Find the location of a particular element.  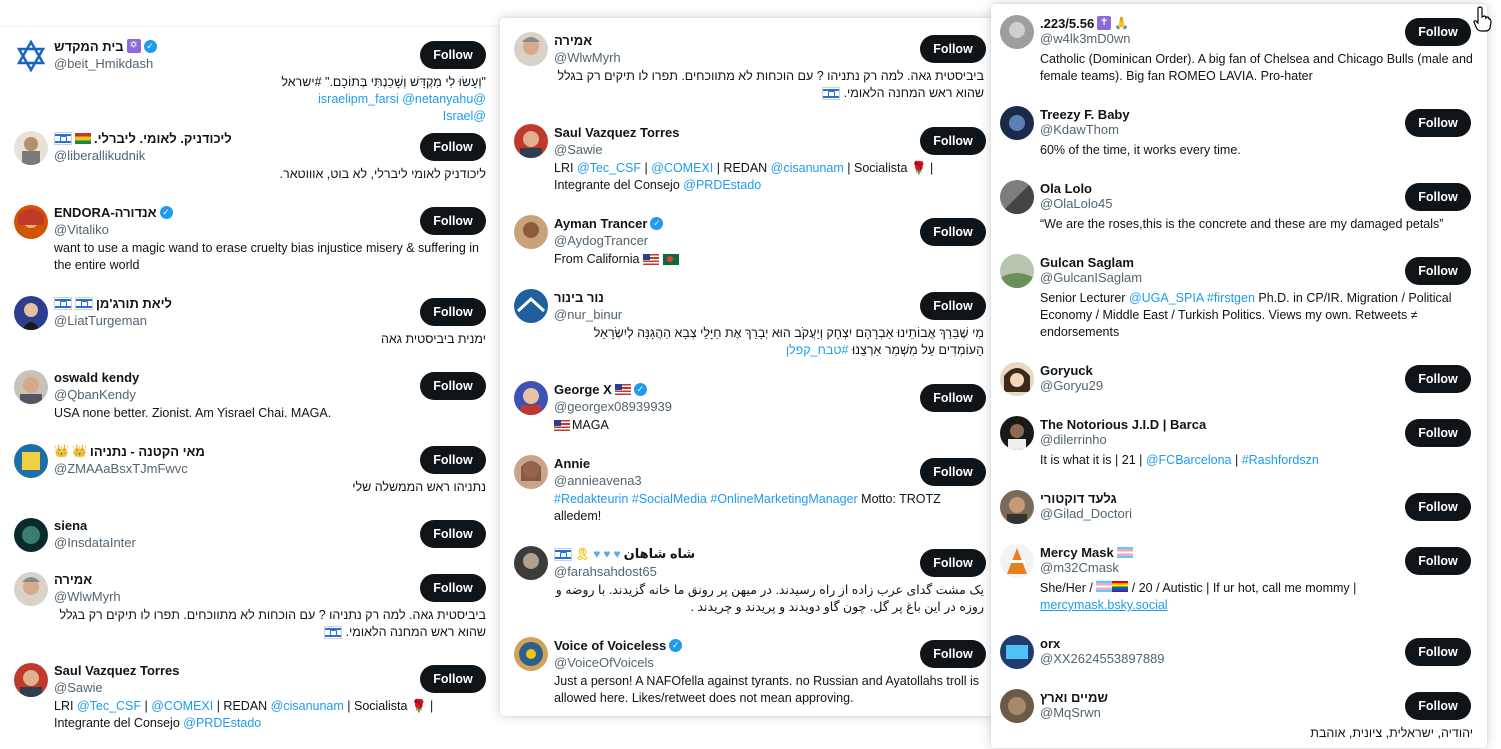

handle: @GulcanISaglam is located at coordinates (1091, 277).